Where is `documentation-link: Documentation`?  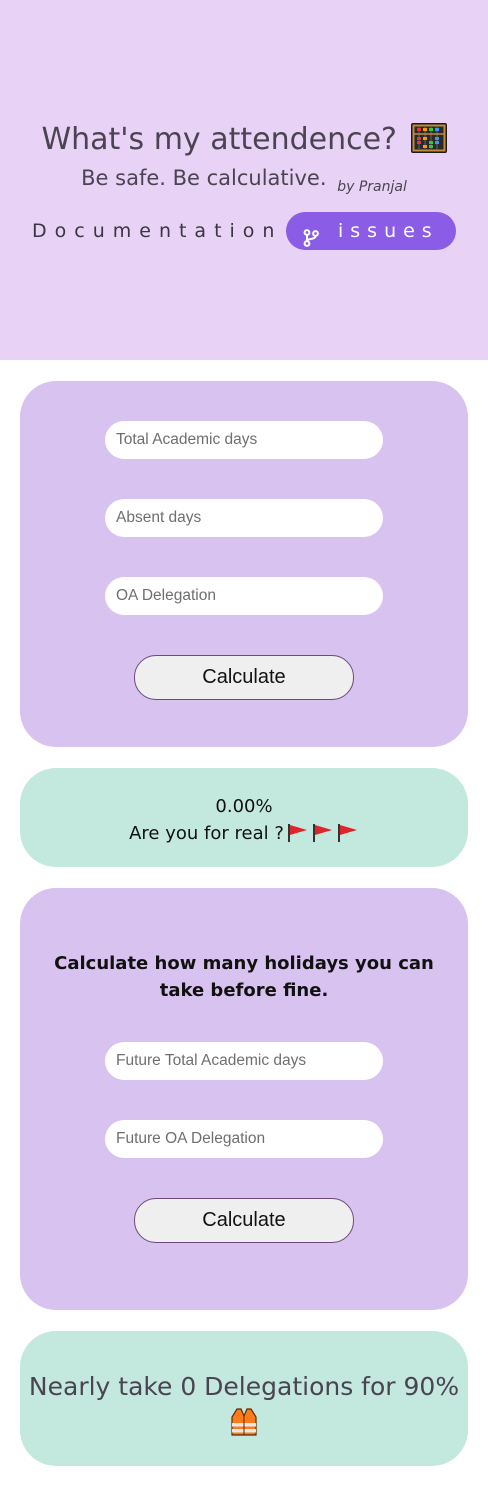 documentation-link: Documentation is located at coordinates (157, 231).